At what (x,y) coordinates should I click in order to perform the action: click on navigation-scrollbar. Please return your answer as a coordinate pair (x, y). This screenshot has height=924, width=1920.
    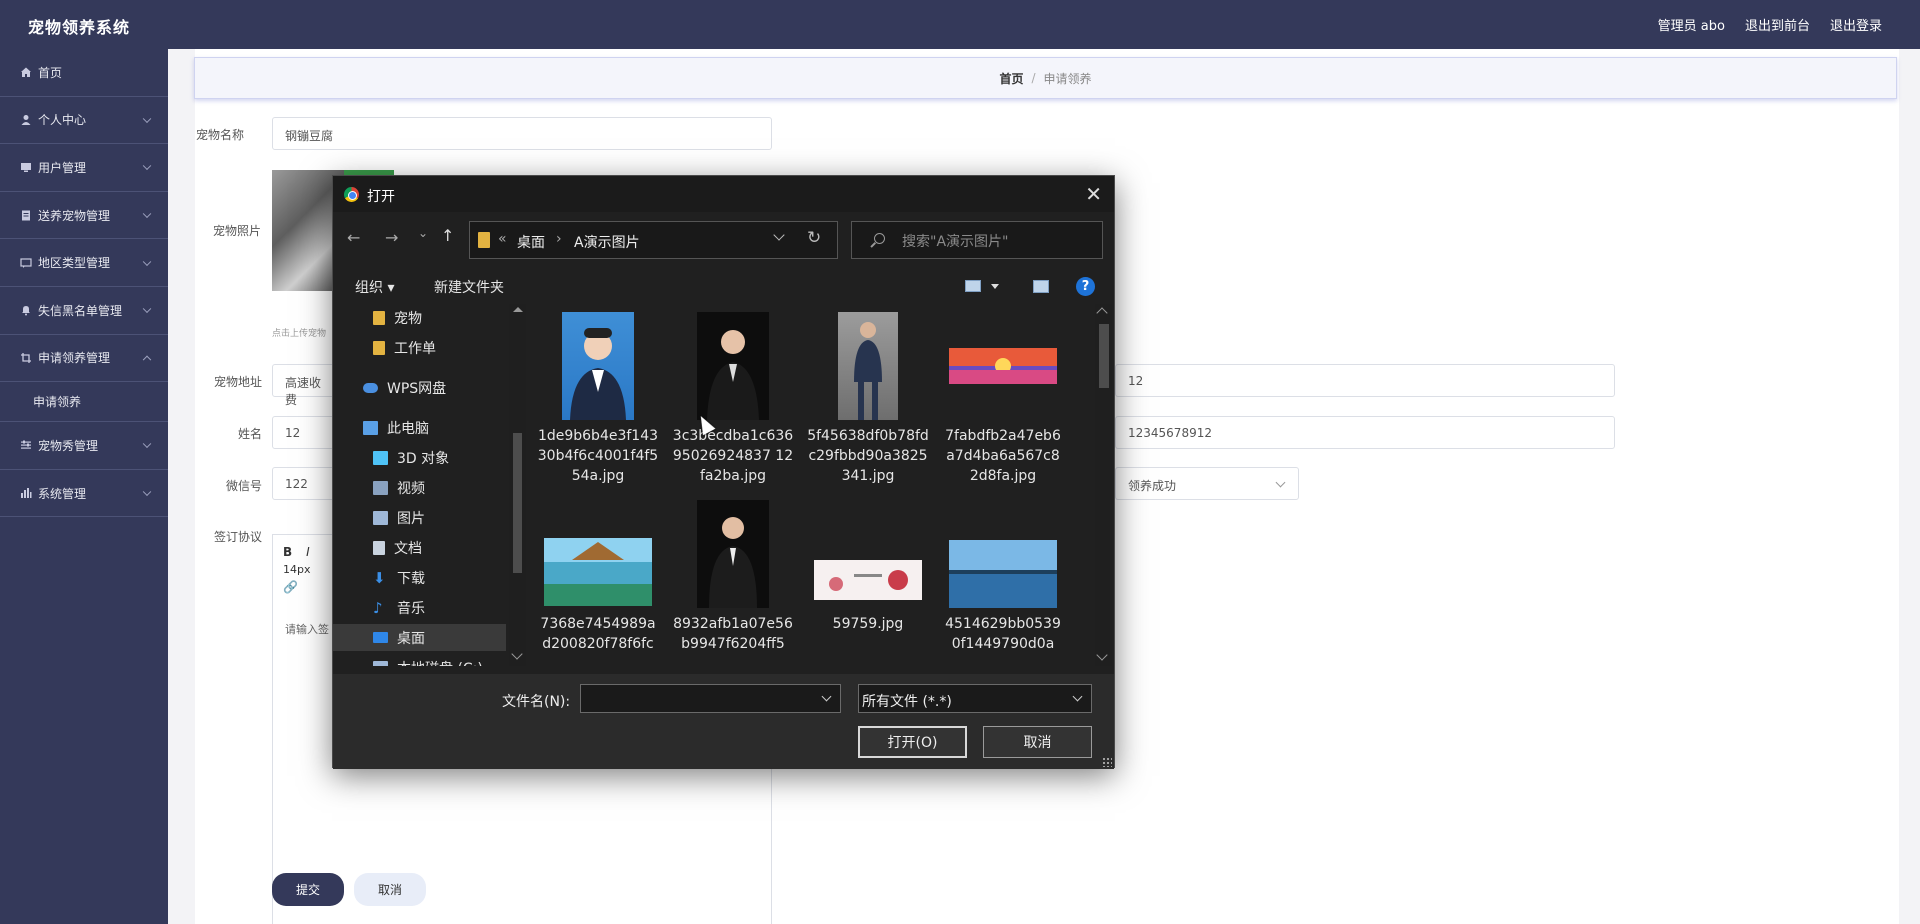
    Looking at the image, I should click on (517, 485).